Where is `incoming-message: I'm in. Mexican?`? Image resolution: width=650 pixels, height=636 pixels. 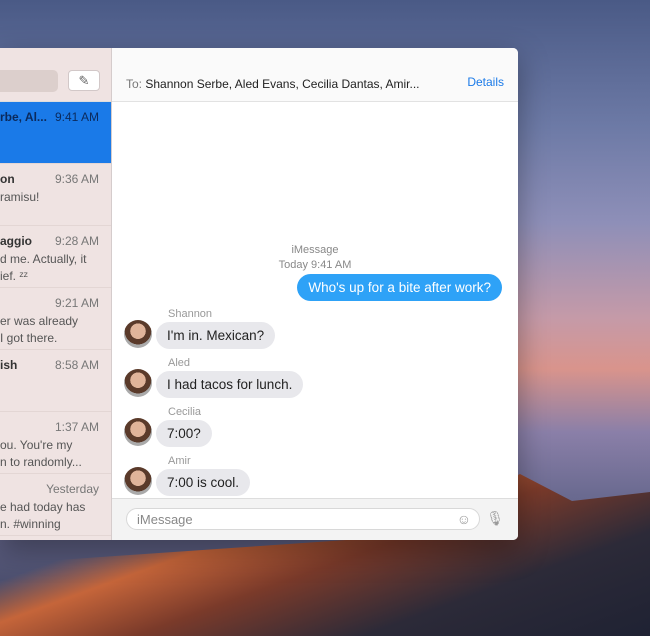 incoming-message: I'm in. Mexican? is located at coordinates (216, 335).